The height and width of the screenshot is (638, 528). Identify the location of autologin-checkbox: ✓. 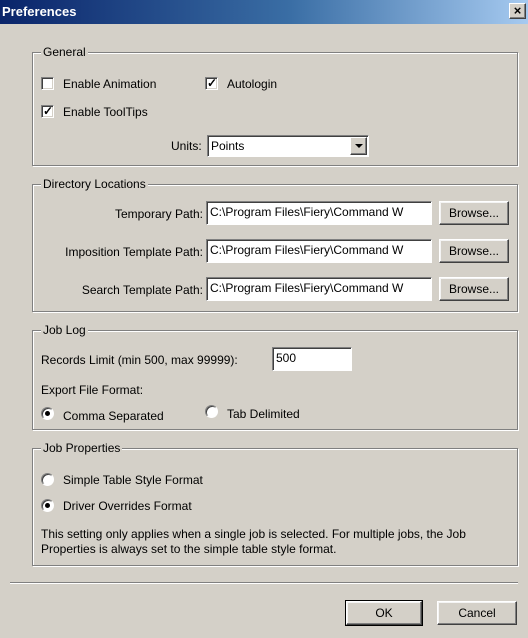
(211, 83).